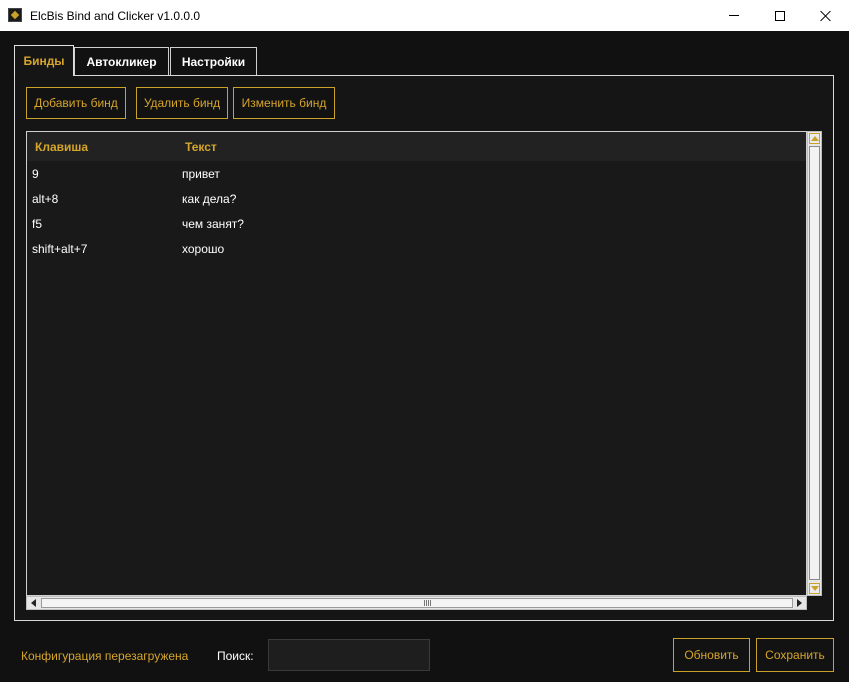 The width and height of the screenshot is (849, 682). What do you see at coordinates (213, 224) in the screenshot?
I see `row-text: чем занят?` at bounding box center [213, 224].